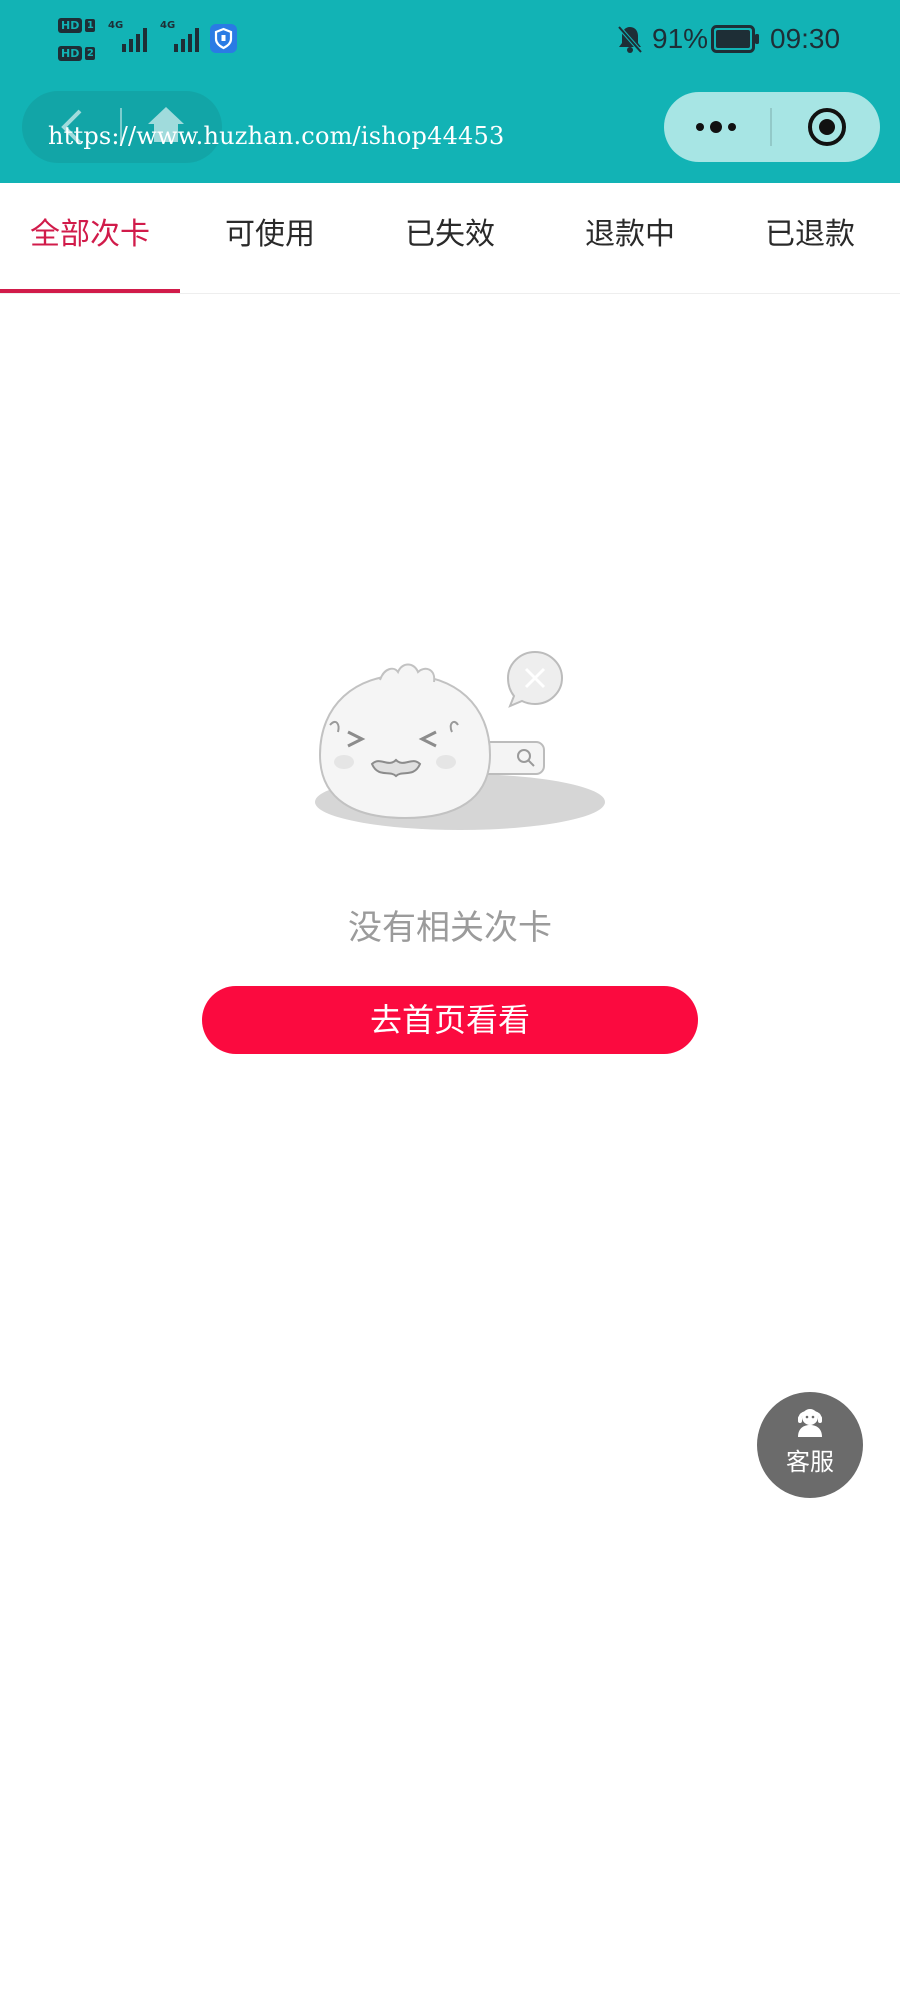 The height and width of the screenshot is (2000, 900). Describe the element at coordinates (90, 238) in the screenshot. I see `tab-all-cards: 全部次卡` at that location.